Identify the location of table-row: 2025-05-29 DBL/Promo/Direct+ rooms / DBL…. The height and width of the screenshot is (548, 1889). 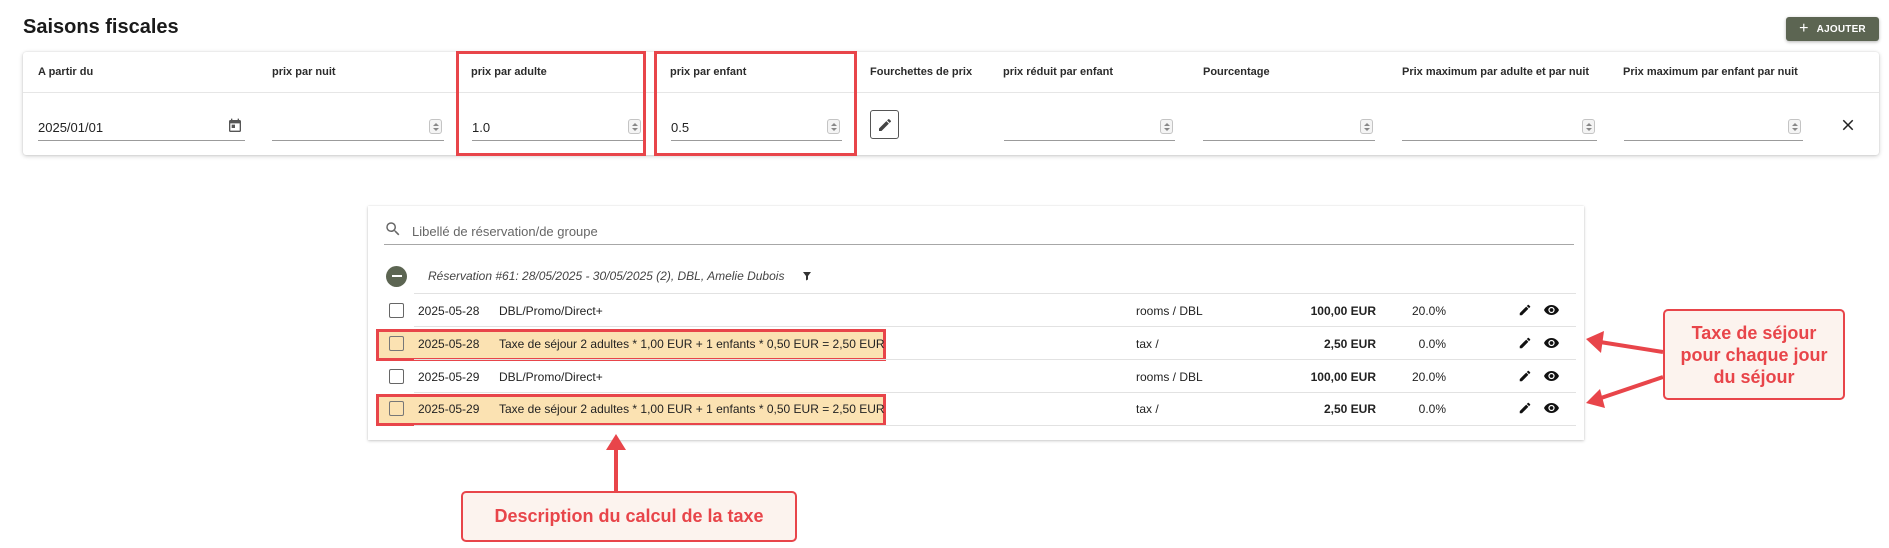
(981, 376).